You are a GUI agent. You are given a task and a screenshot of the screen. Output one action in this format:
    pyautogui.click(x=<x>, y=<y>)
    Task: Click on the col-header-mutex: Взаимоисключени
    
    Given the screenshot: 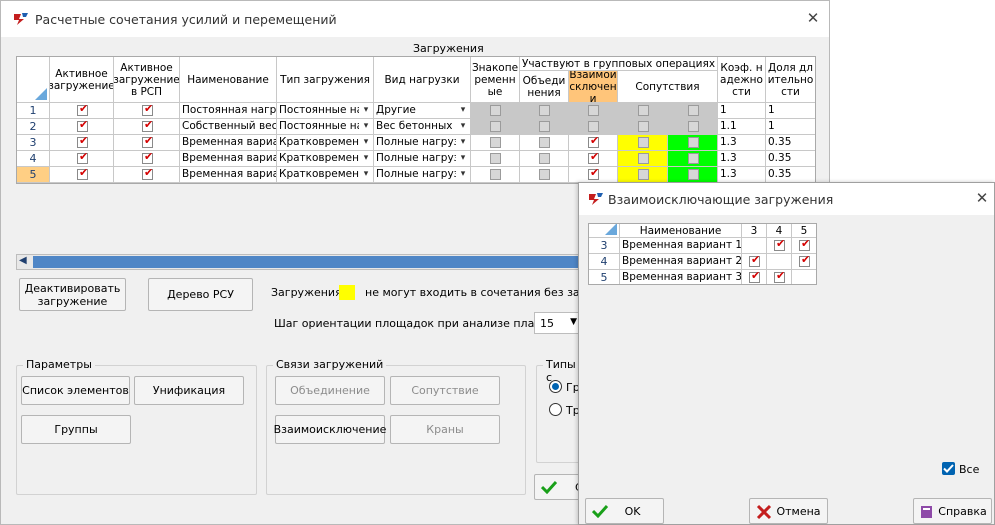 What is the action you would take?
    pyautogui.click(x=593, y=87)
    